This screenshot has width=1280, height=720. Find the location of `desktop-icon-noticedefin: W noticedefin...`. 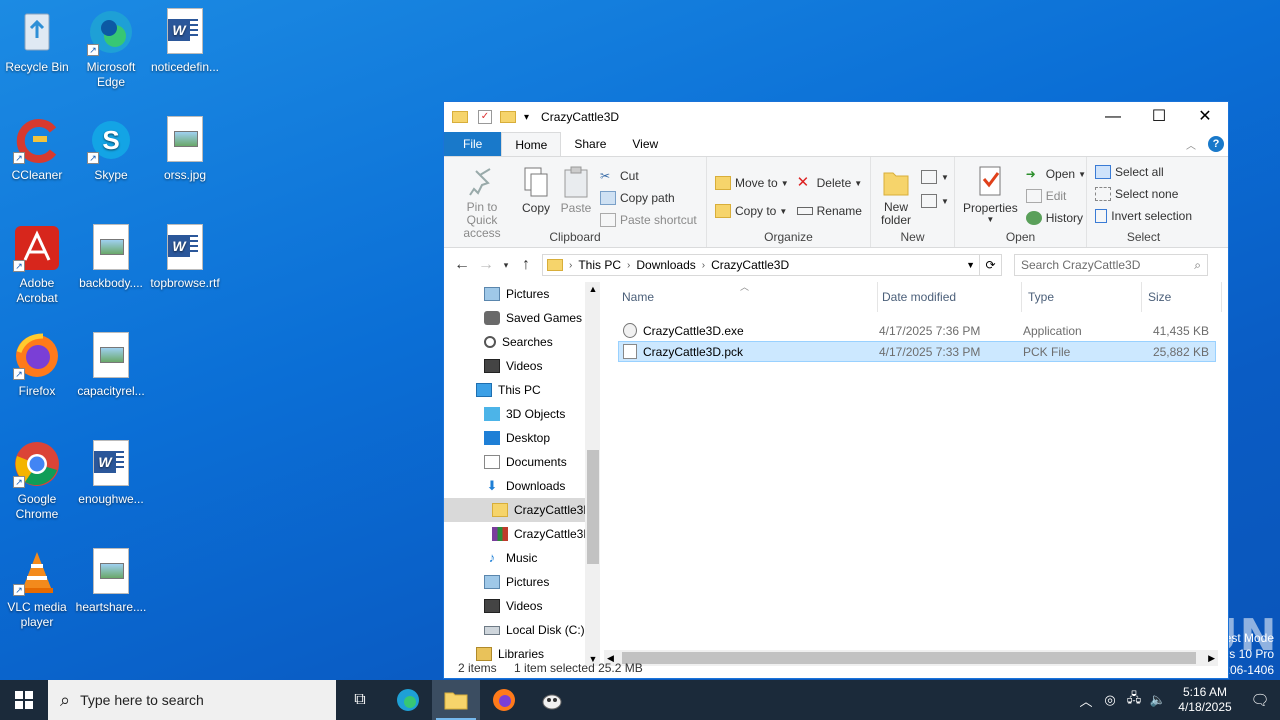

desktop-icon-noticedefin: W noticedefin... is located at coordinates (185, 41).